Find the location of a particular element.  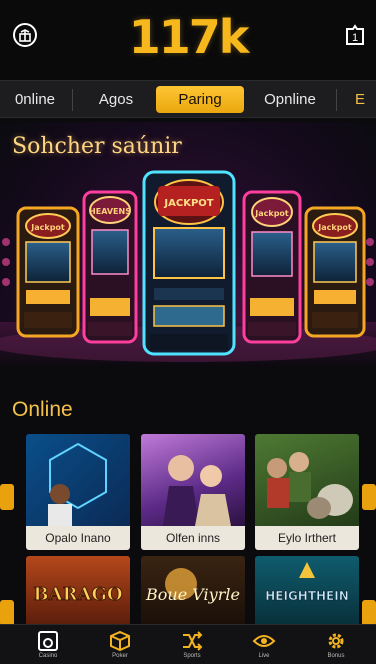

game-card: Opalo Inano is located at coordinates (78, 492).